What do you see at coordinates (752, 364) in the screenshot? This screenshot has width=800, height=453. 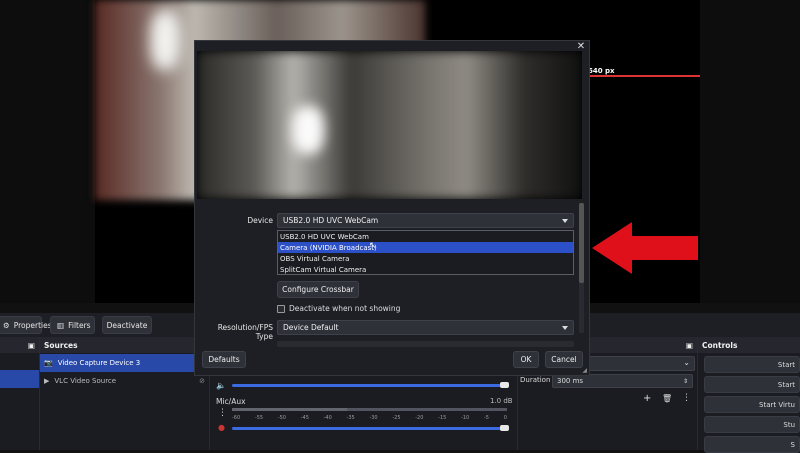 I see `start-streaming-button: Start` at bounding box center [752, 364].